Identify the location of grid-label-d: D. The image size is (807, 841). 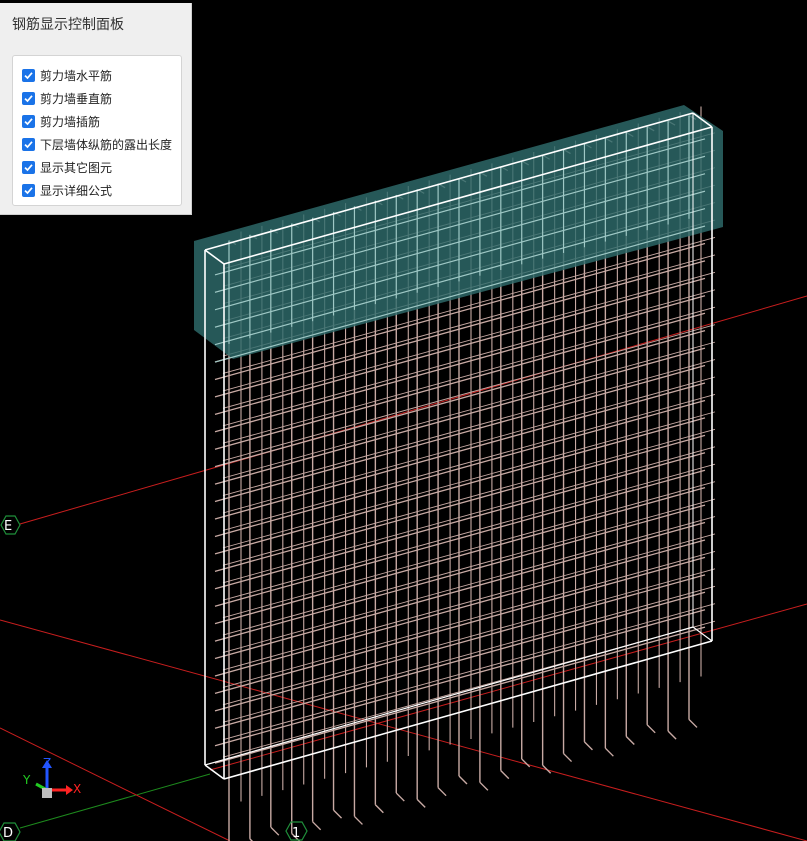
(8, 833).